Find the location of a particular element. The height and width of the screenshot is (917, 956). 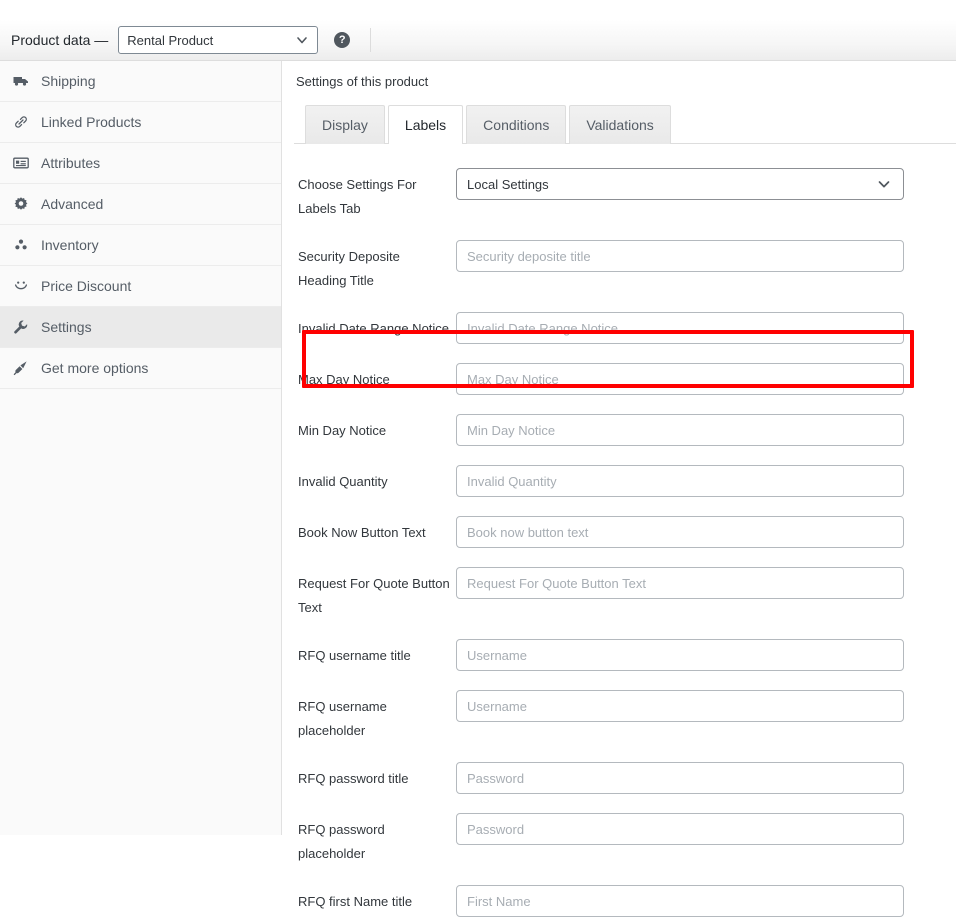

field-label: Request For Quote Button Text is located at coordinates (374, 595).